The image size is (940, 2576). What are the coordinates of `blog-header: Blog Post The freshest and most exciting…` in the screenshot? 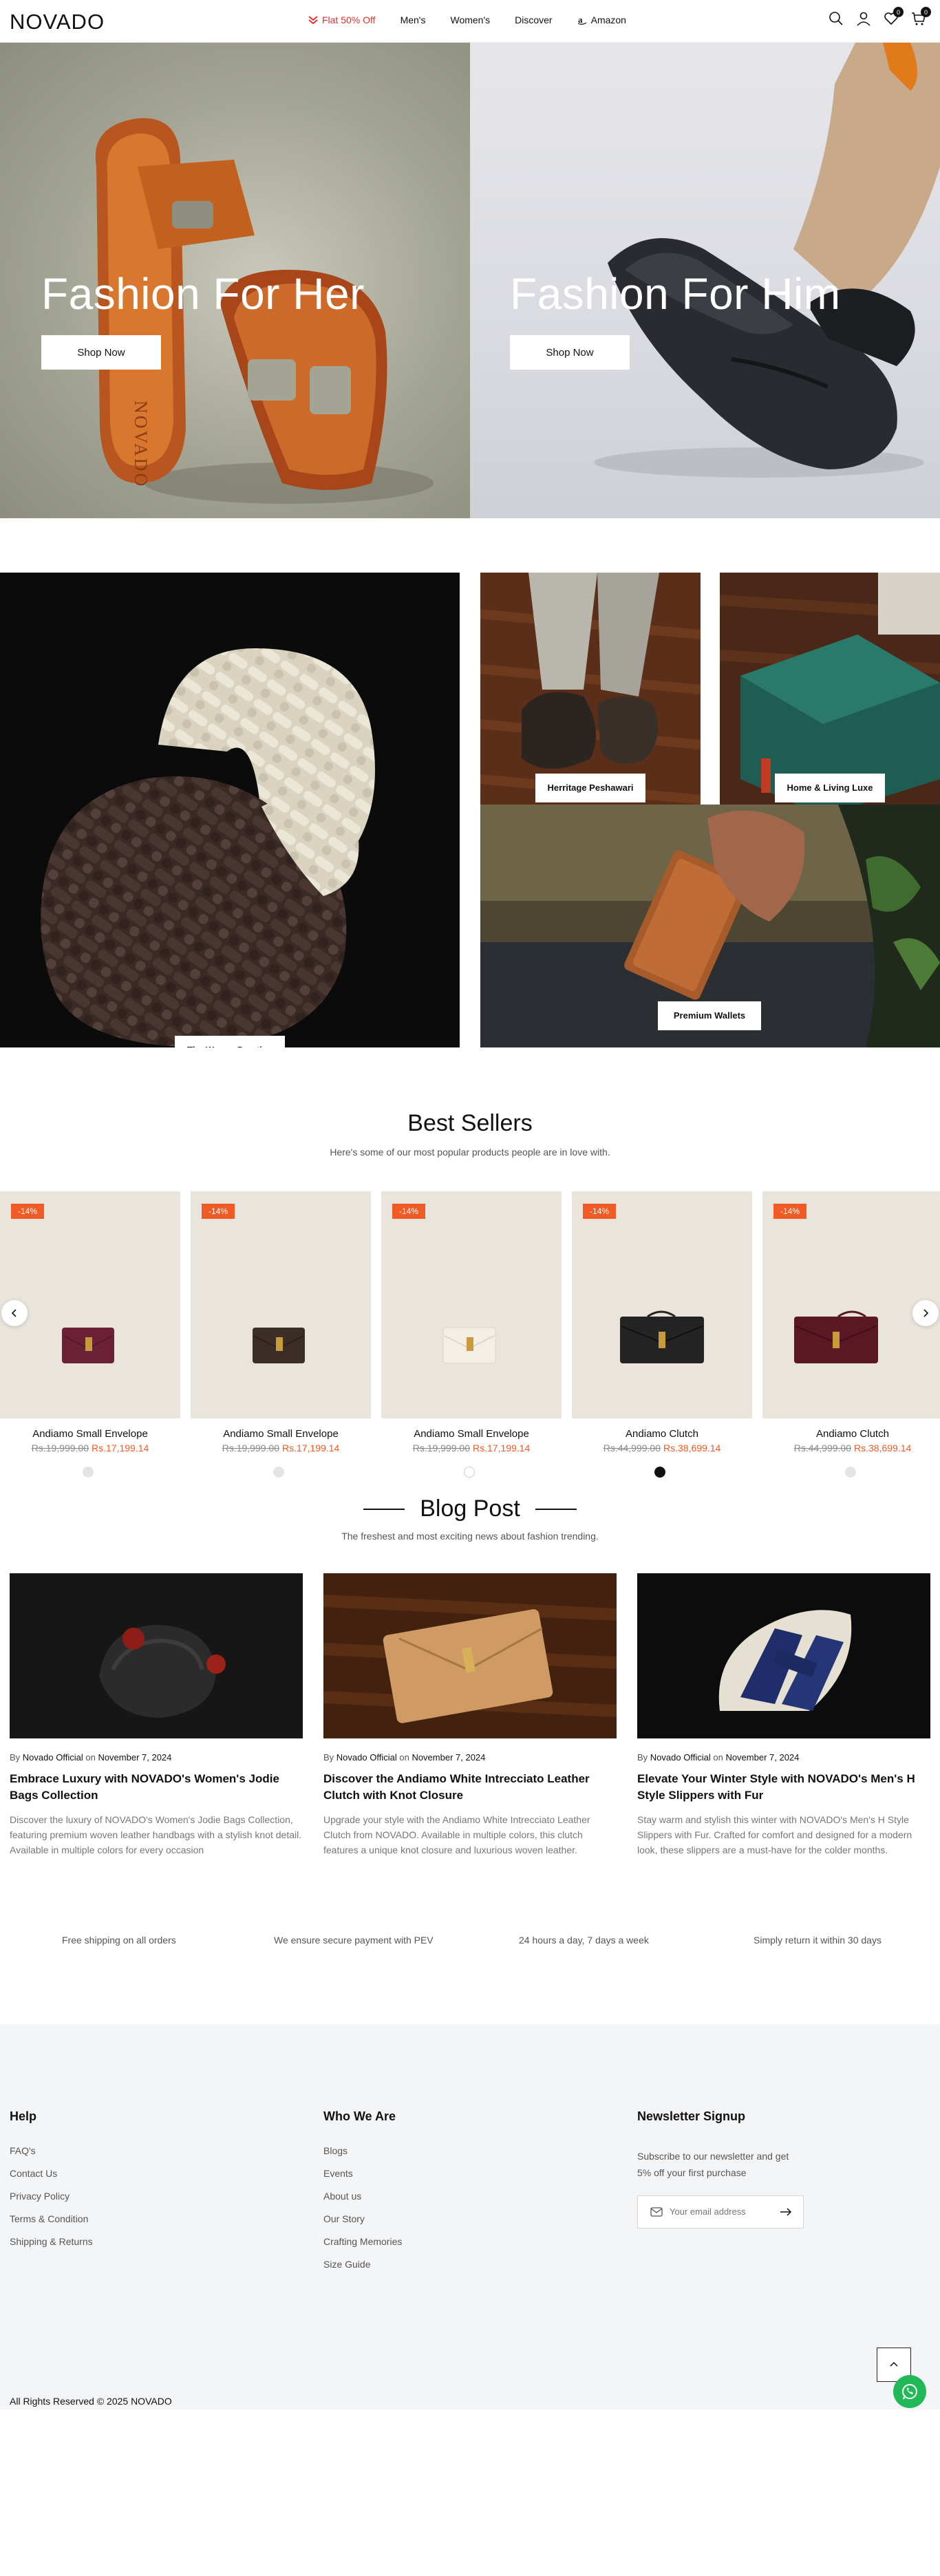 It's located at (470, 1518).